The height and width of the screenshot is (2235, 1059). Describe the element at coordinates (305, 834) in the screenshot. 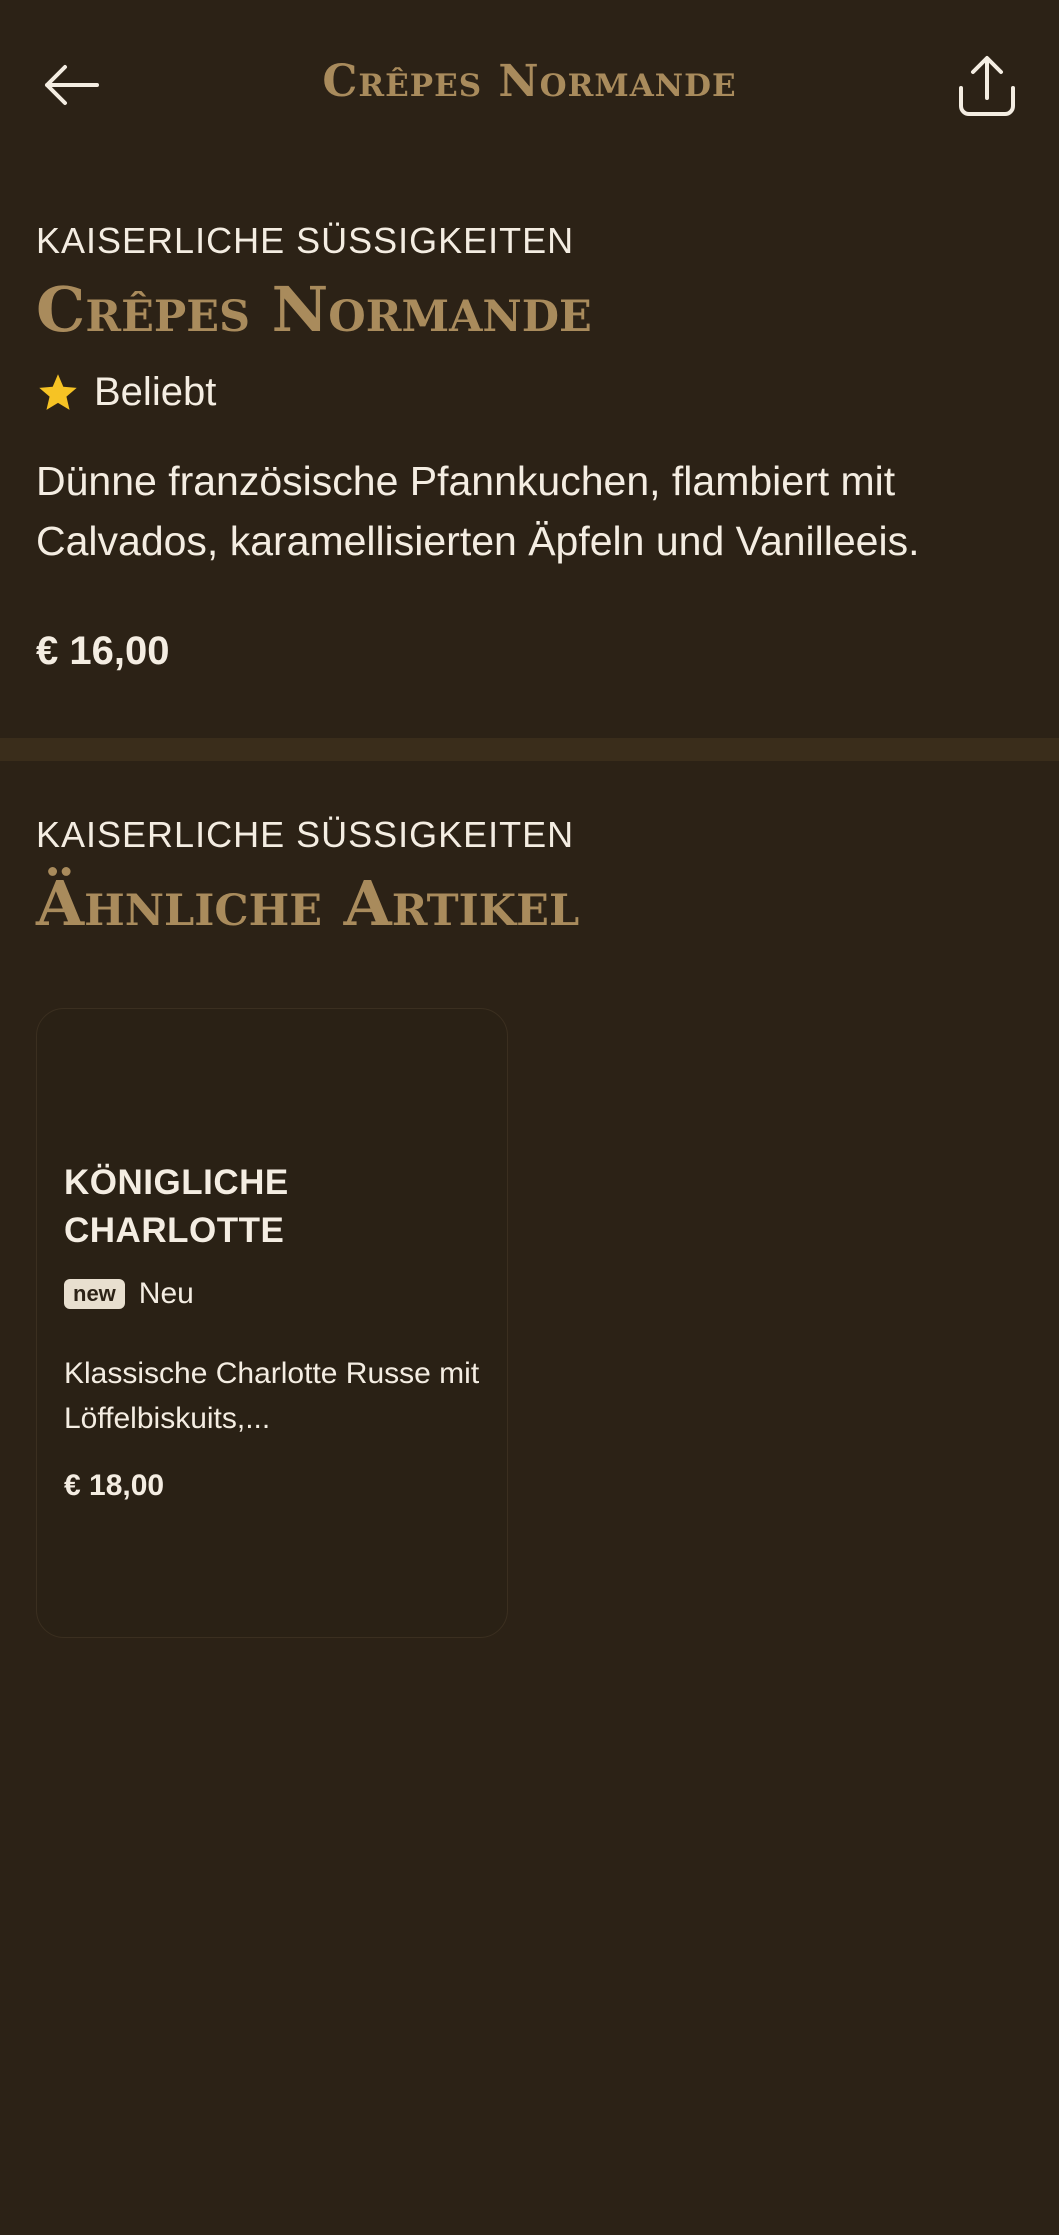

I see `similar-category: KAISERLICHE SÜSSIGKEITEN` at that location.